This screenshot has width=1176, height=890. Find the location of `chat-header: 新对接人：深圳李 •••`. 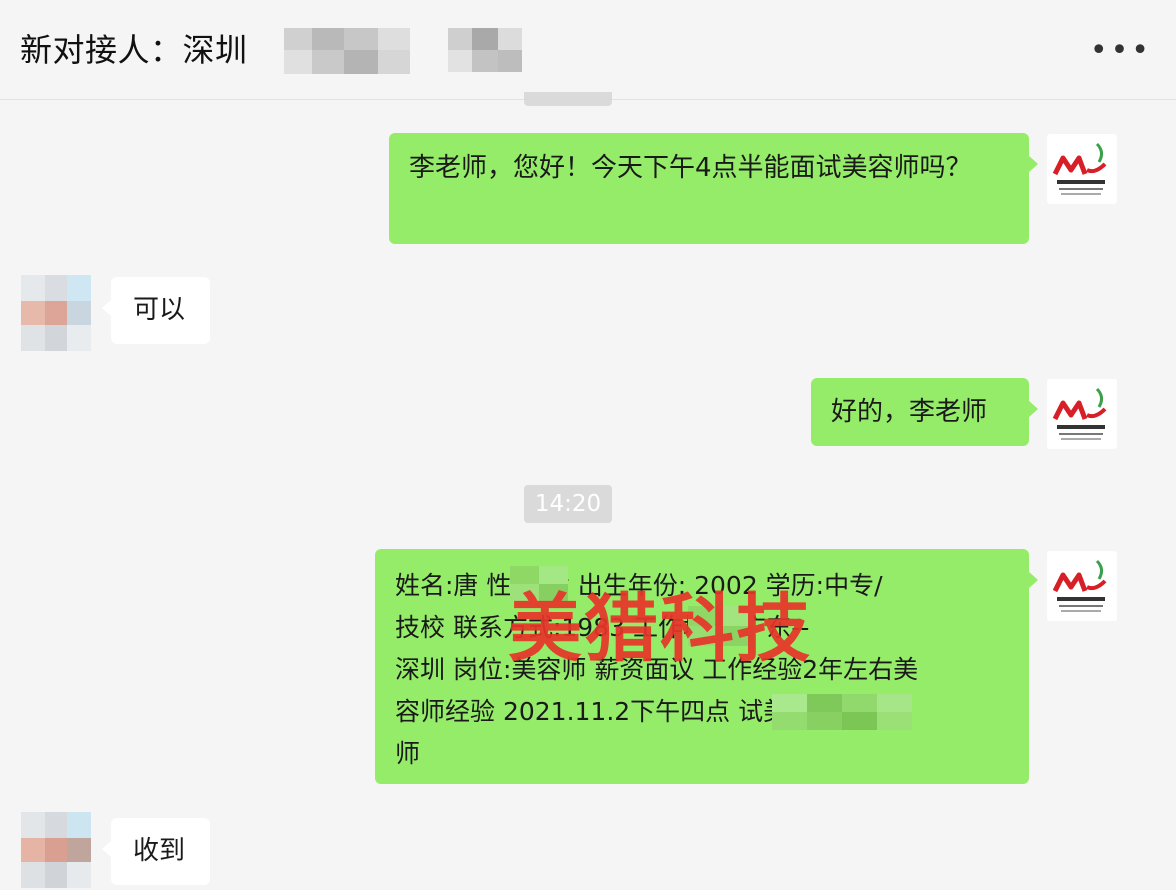

chat-header: 新对接人：深圳李 ••• is located at coordinates (588, 50).